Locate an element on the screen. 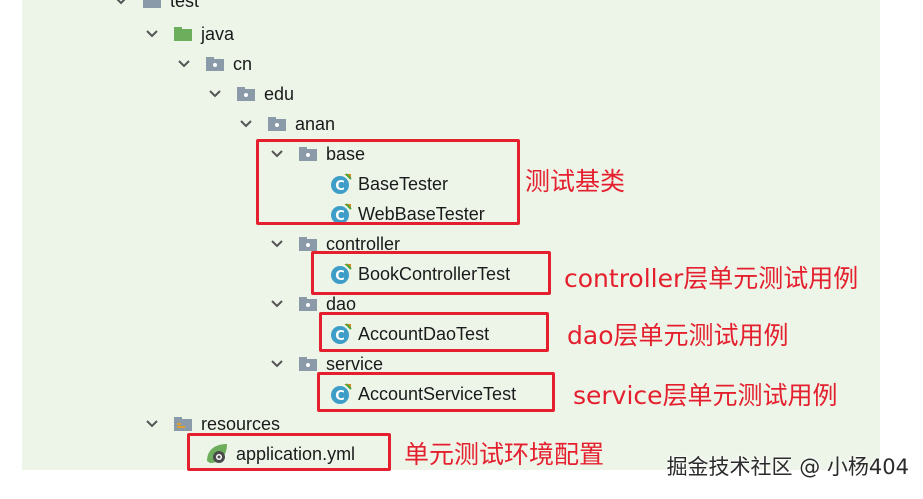  tree-node-edu: edu is located at coordinates (250, 94).